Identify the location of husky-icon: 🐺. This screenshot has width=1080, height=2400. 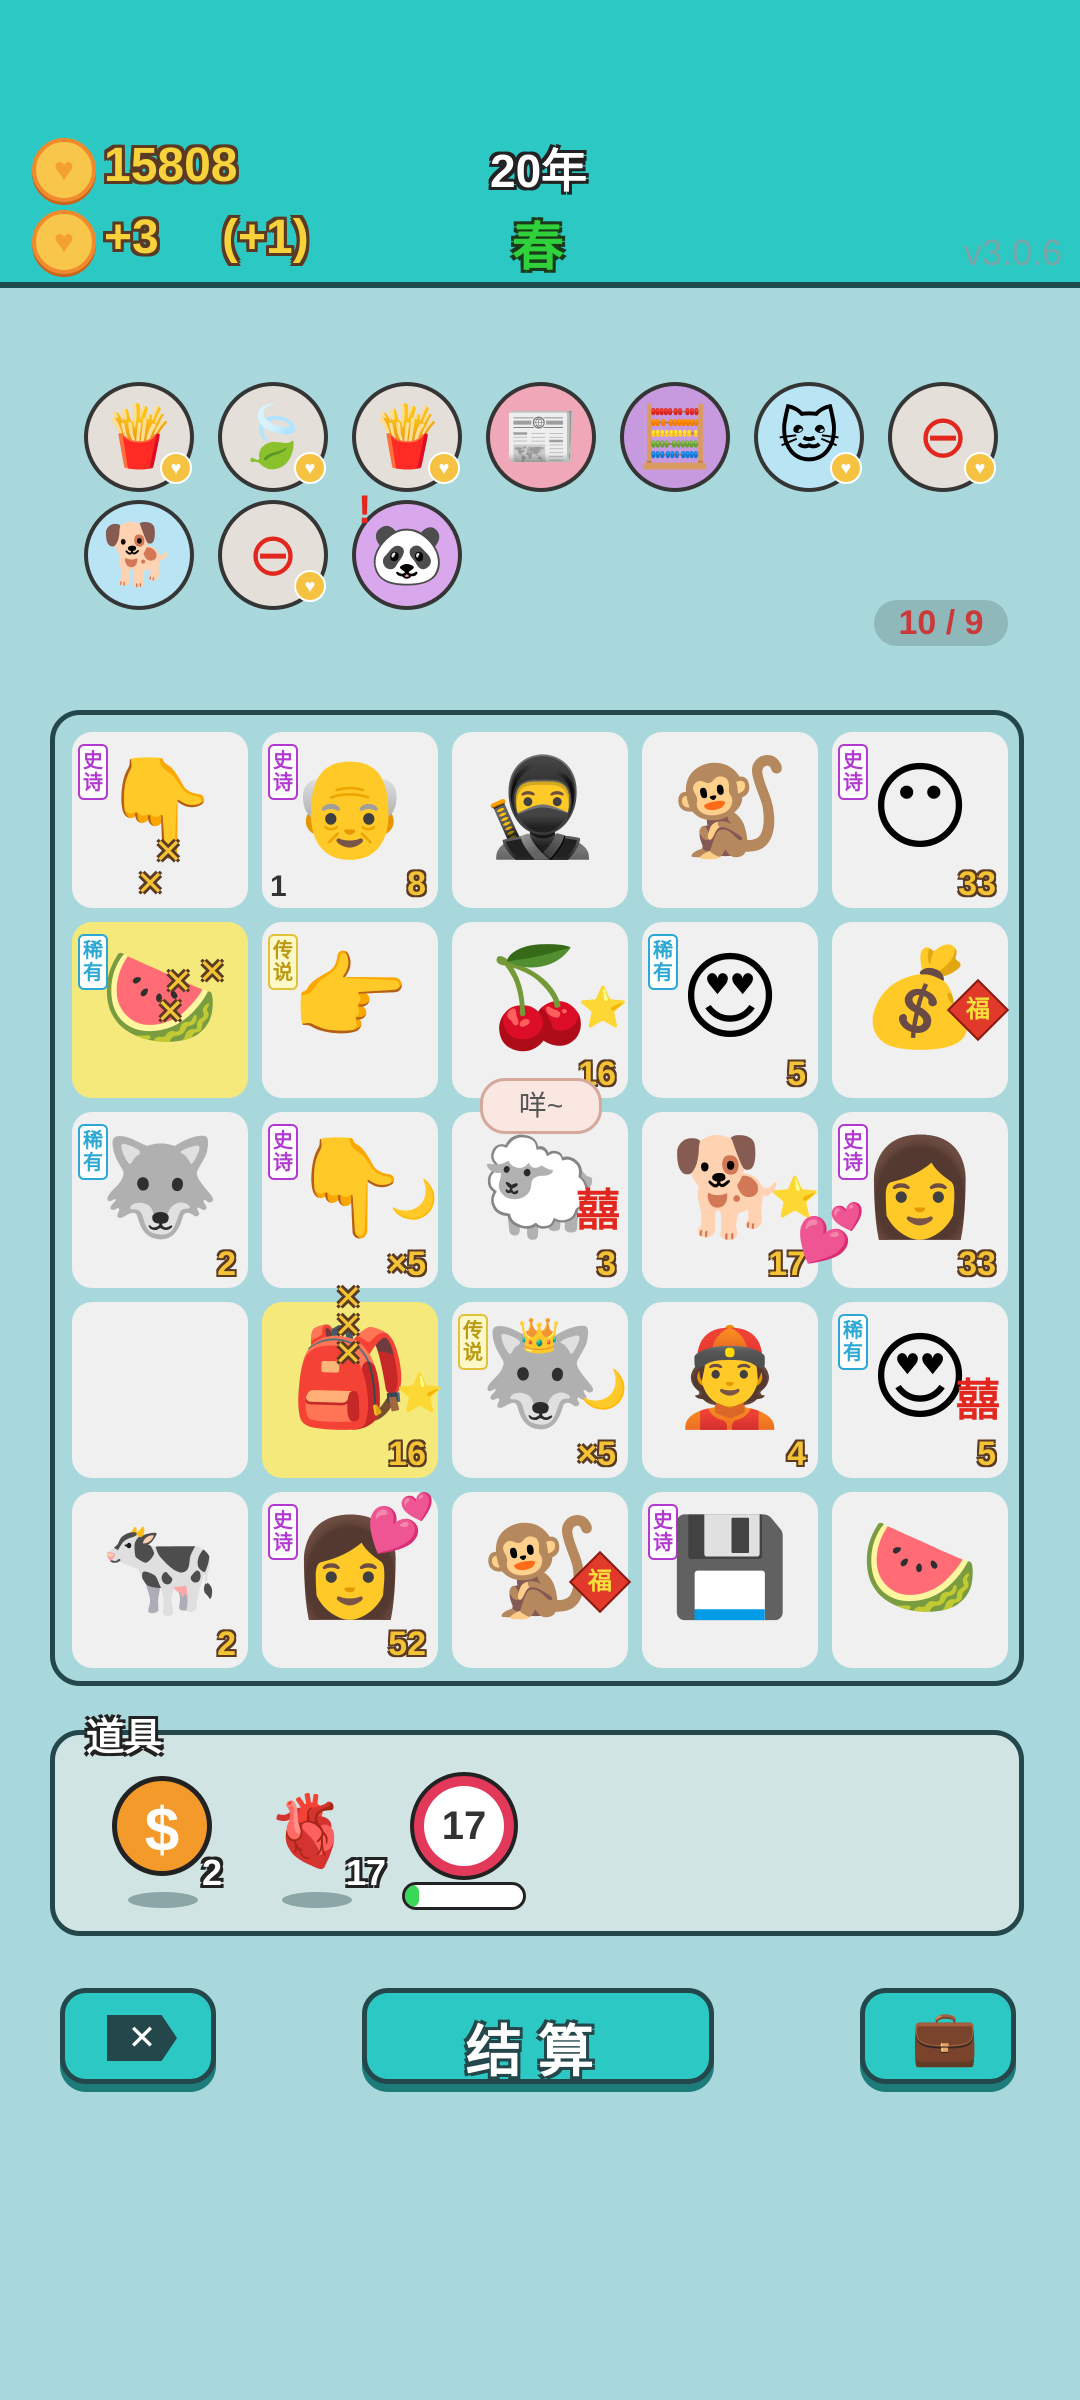
(160, 1187).